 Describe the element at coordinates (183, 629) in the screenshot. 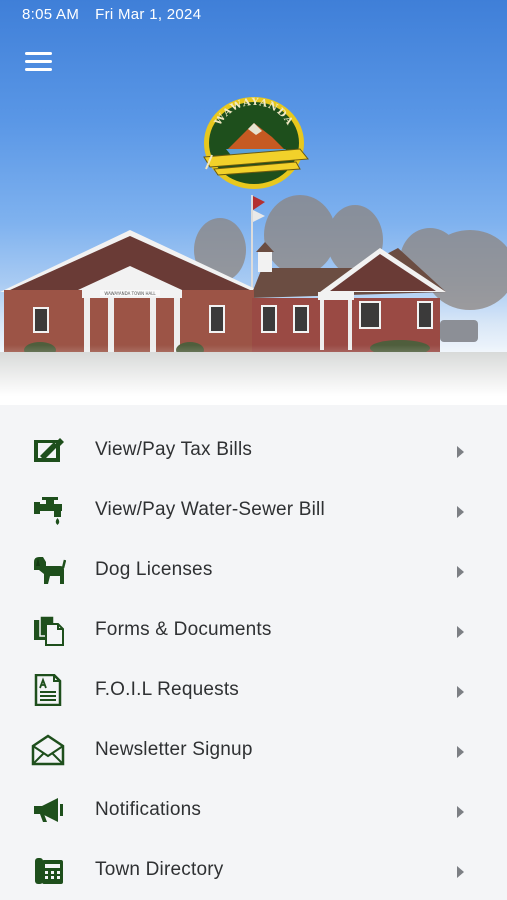

I see `menu-item-label: Forms & Documents` at that location.